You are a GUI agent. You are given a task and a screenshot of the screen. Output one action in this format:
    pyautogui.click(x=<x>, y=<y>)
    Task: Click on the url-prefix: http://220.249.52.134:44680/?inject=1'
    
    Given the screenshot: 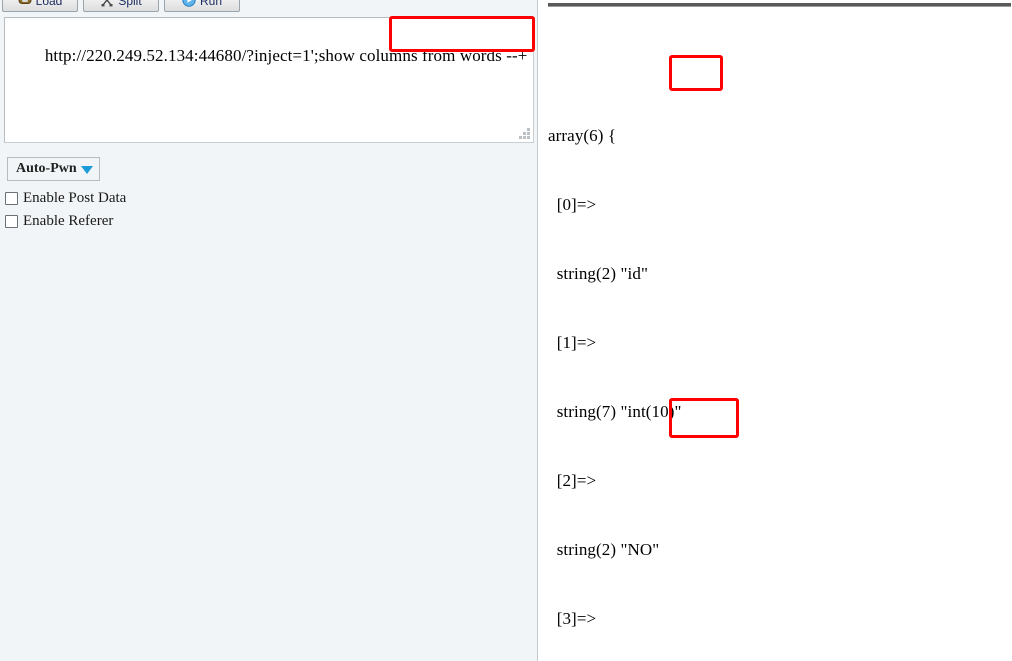 What is the action you would take?
    pyautogui.click(x=179, y=55)
    